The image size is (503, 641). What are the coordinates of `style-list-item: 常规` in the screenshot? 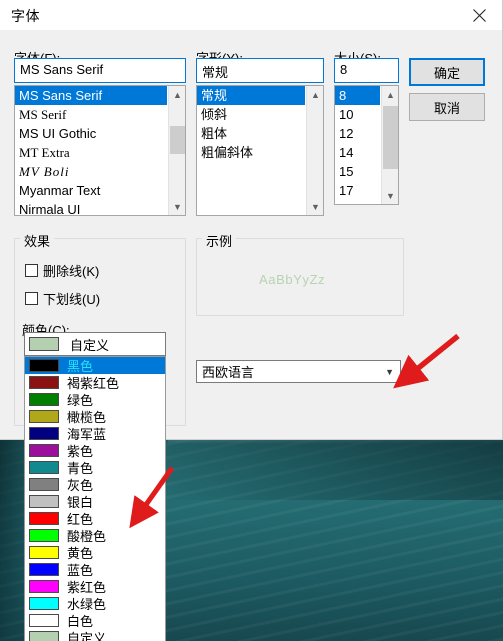 It's located at (251, 95).